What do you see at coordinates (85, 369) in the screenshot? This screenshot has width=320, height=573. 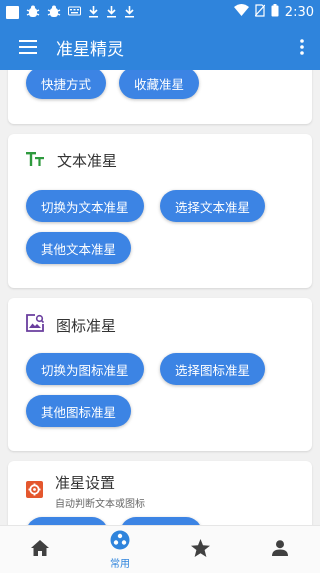 I see `switch-to-image-button: 切换为图标准星` at bounding box center [85, 369].